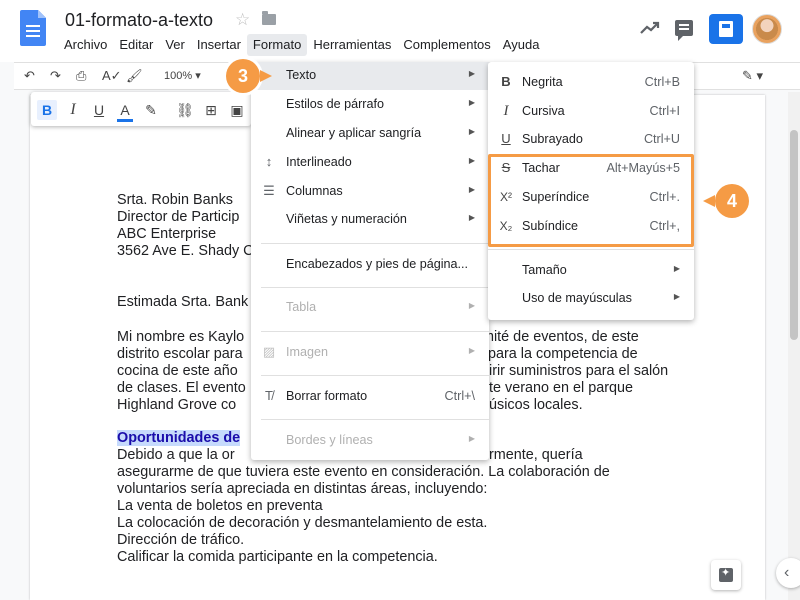  I want to click on menu-item-estilos-parrafo: Estilos de párrafo ▶, so click(370, 105).